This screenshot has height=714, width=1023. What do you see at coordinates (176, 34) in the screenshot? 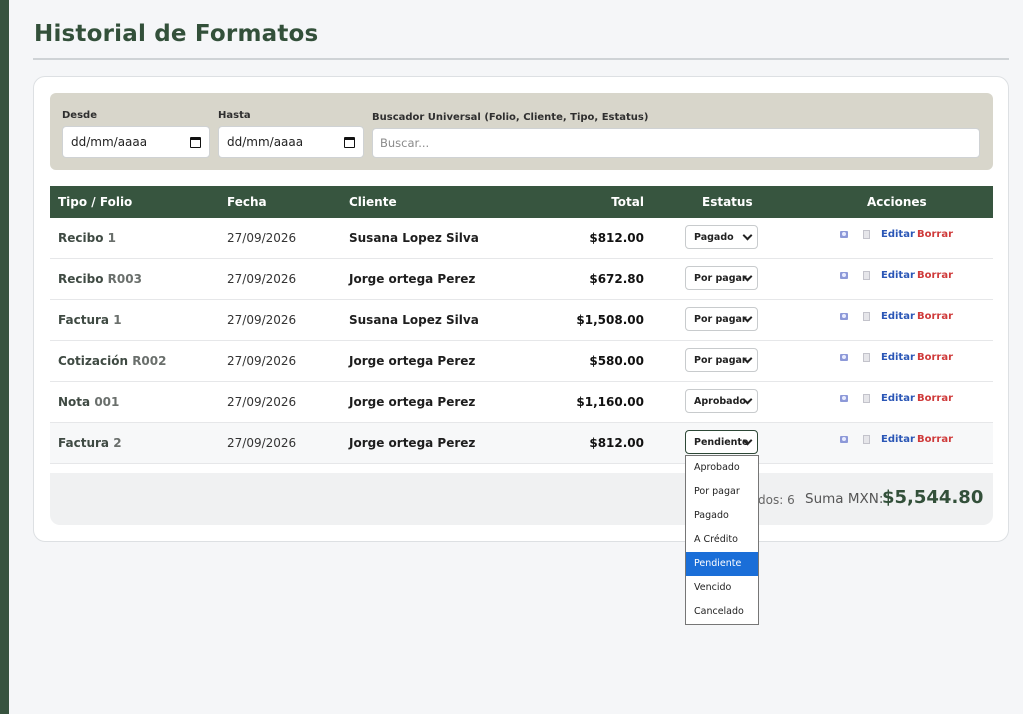
I see `page-title: Historial de Formatos` at bounding box center [176, 34].